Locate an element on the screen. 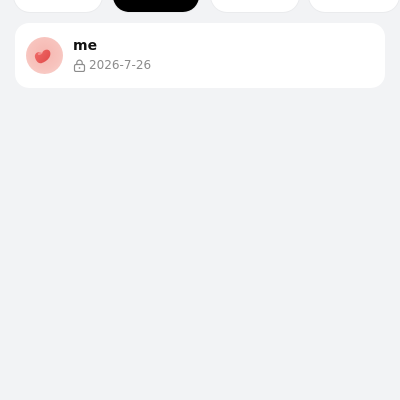 The height and width of the screenshot is (400, 400). lock-icon is located at coordinates (79, 65).